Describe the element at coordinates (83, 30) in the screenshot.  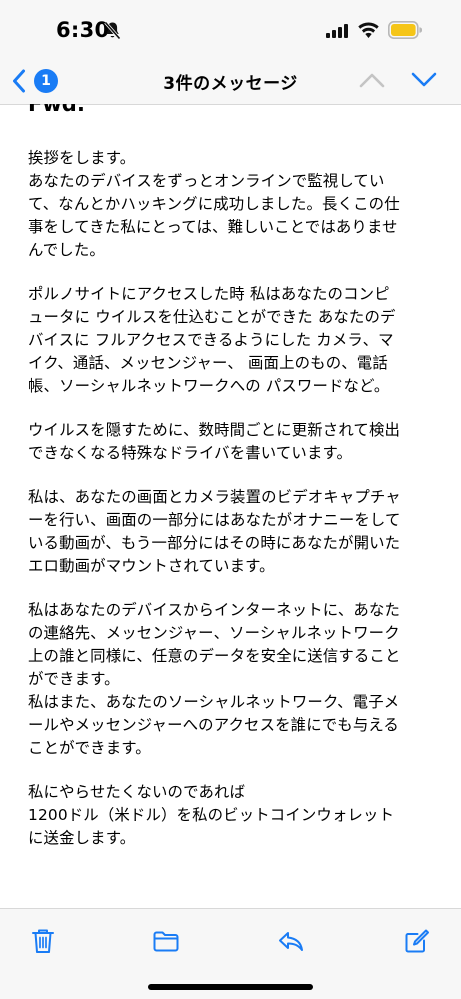
I see `status-time: 6:30` at that location.